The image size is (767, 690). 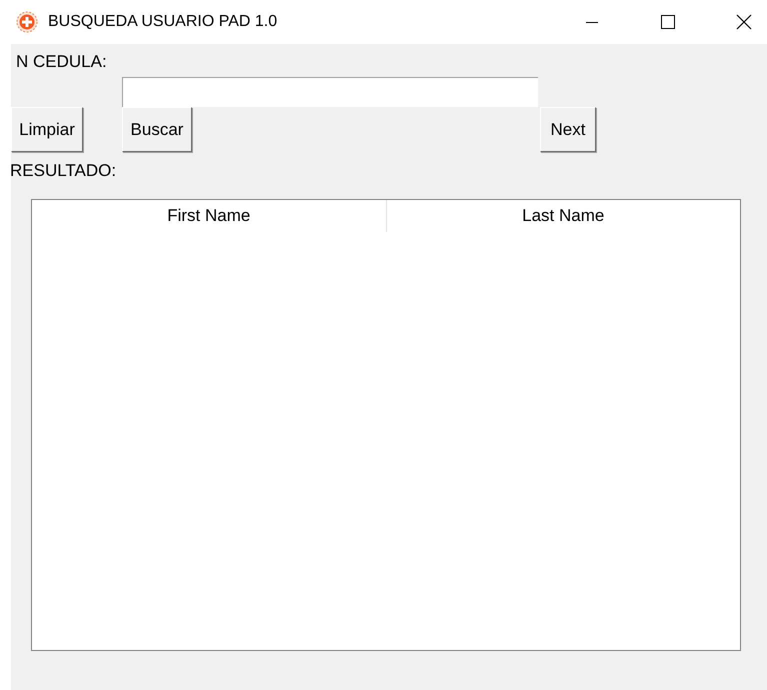 What do you see at coordinates (744, 22) in the screenshot?
I see `close-icon` at bounding box center [744, 22].